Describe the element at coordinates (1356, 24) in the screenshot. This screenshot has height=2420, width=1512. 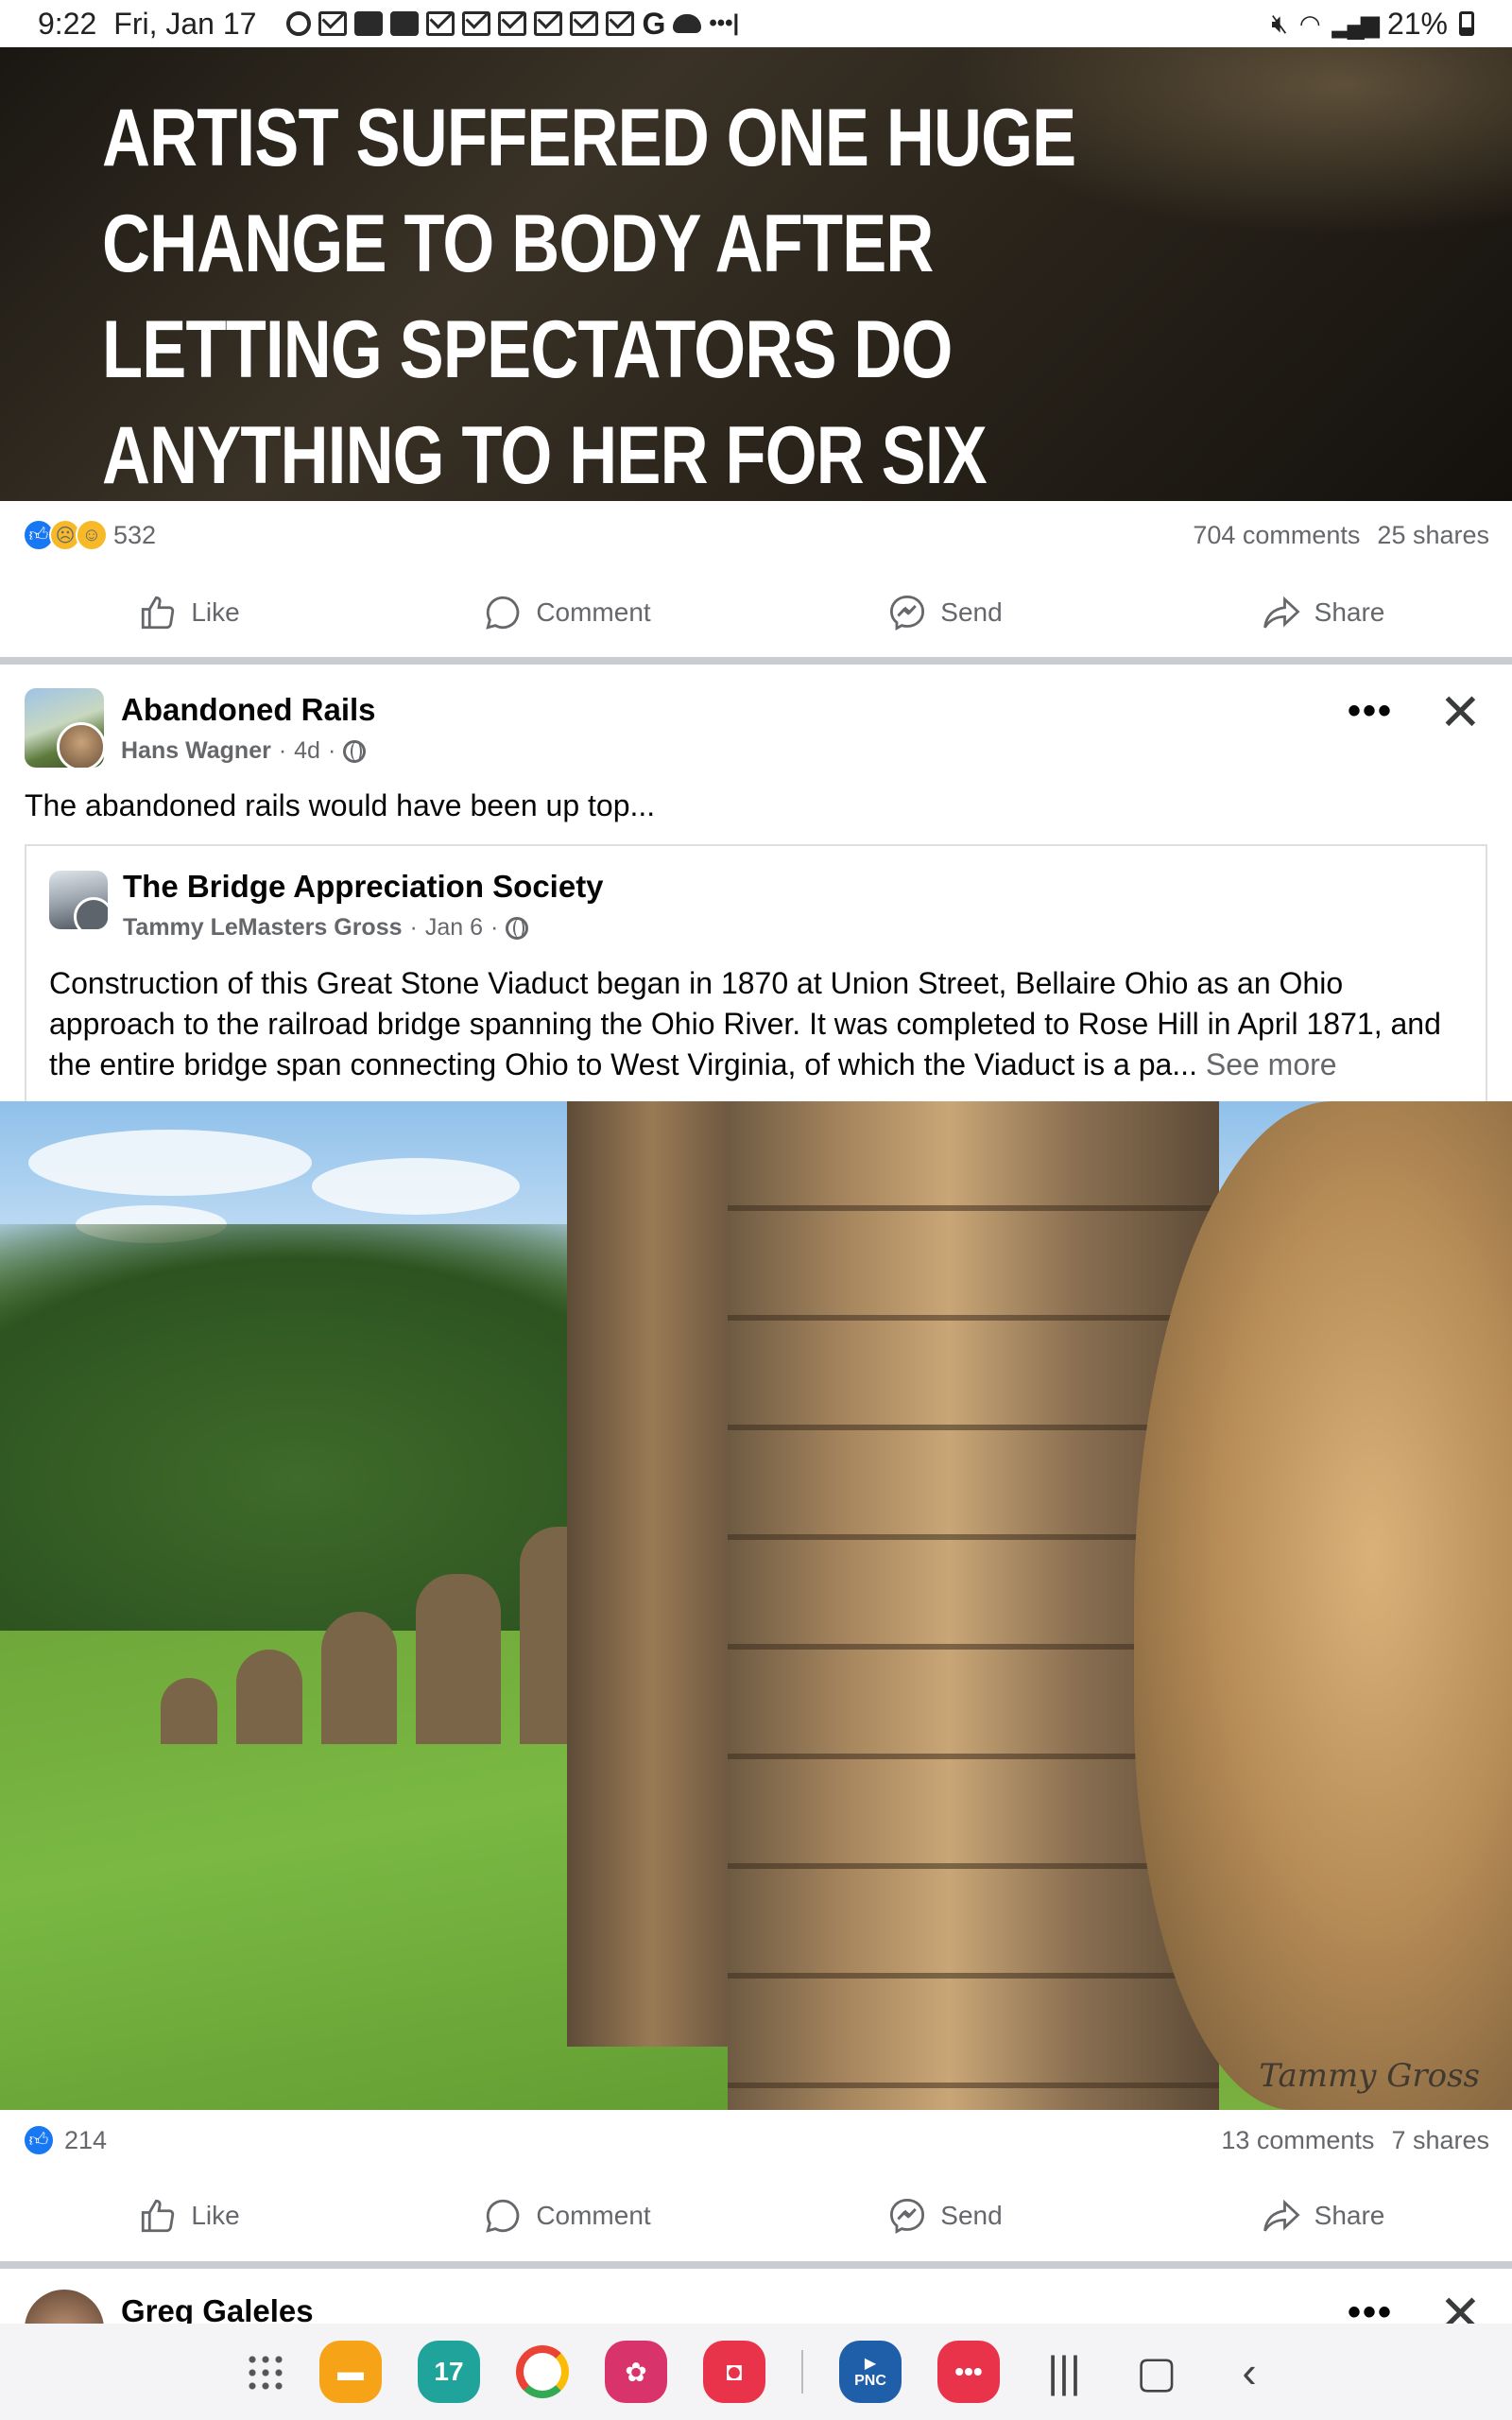
I see `signal-icon: ▂▄▆` at that location.